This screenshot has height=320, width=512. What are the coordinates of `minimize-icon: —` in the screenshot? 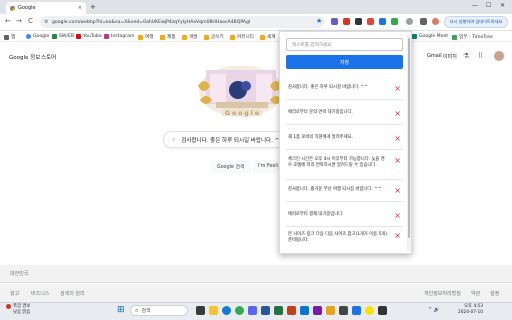 It's located at (475, 5).